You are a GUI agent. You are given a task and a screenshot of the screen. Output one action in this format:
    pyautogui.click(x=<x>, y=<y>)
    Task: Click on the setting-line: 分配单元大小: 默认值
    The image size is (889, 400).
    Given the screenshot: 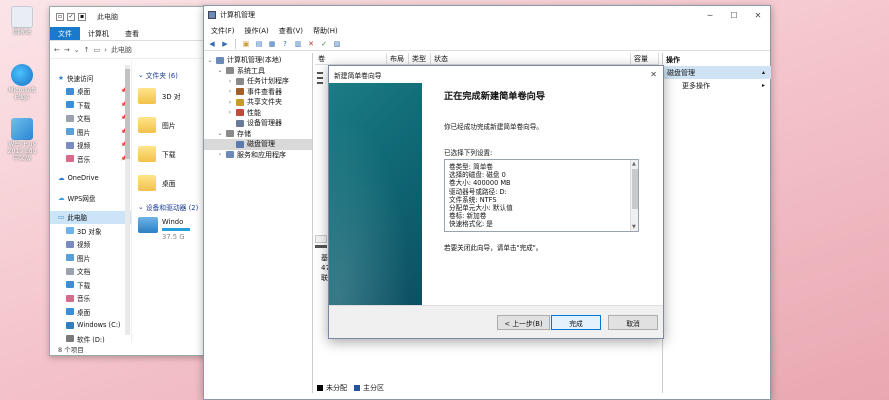 What is the action you would take?
    pyautogui.click(x=481, y=208)
    